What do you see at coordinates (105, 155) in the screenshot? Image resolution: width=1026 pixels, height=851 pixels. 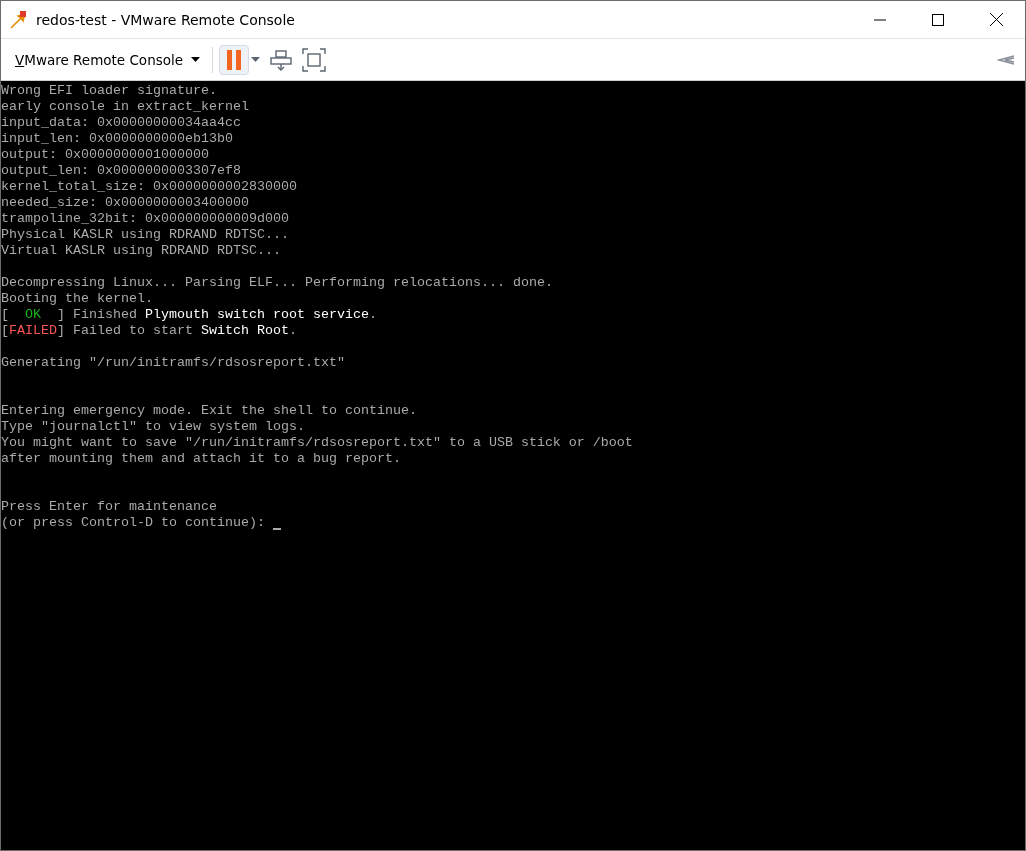 I see `console-line: output: 0x0000000001000000` at bounding box center [105, 155].